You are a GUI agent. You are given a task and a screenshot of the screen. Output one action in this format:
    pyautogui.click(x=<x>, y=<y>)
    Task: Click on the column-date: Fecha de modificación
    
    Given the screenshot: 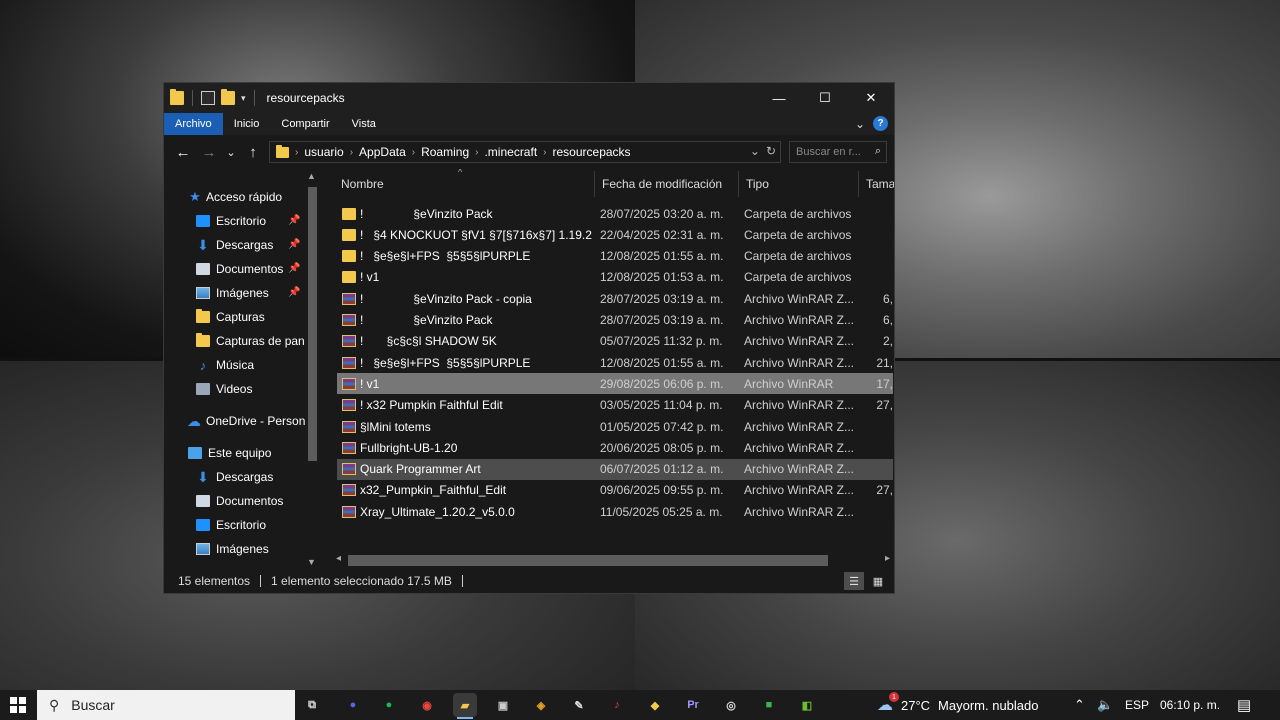 What is the action you would take?
    pyautogui.click(x=665, y=184)
    